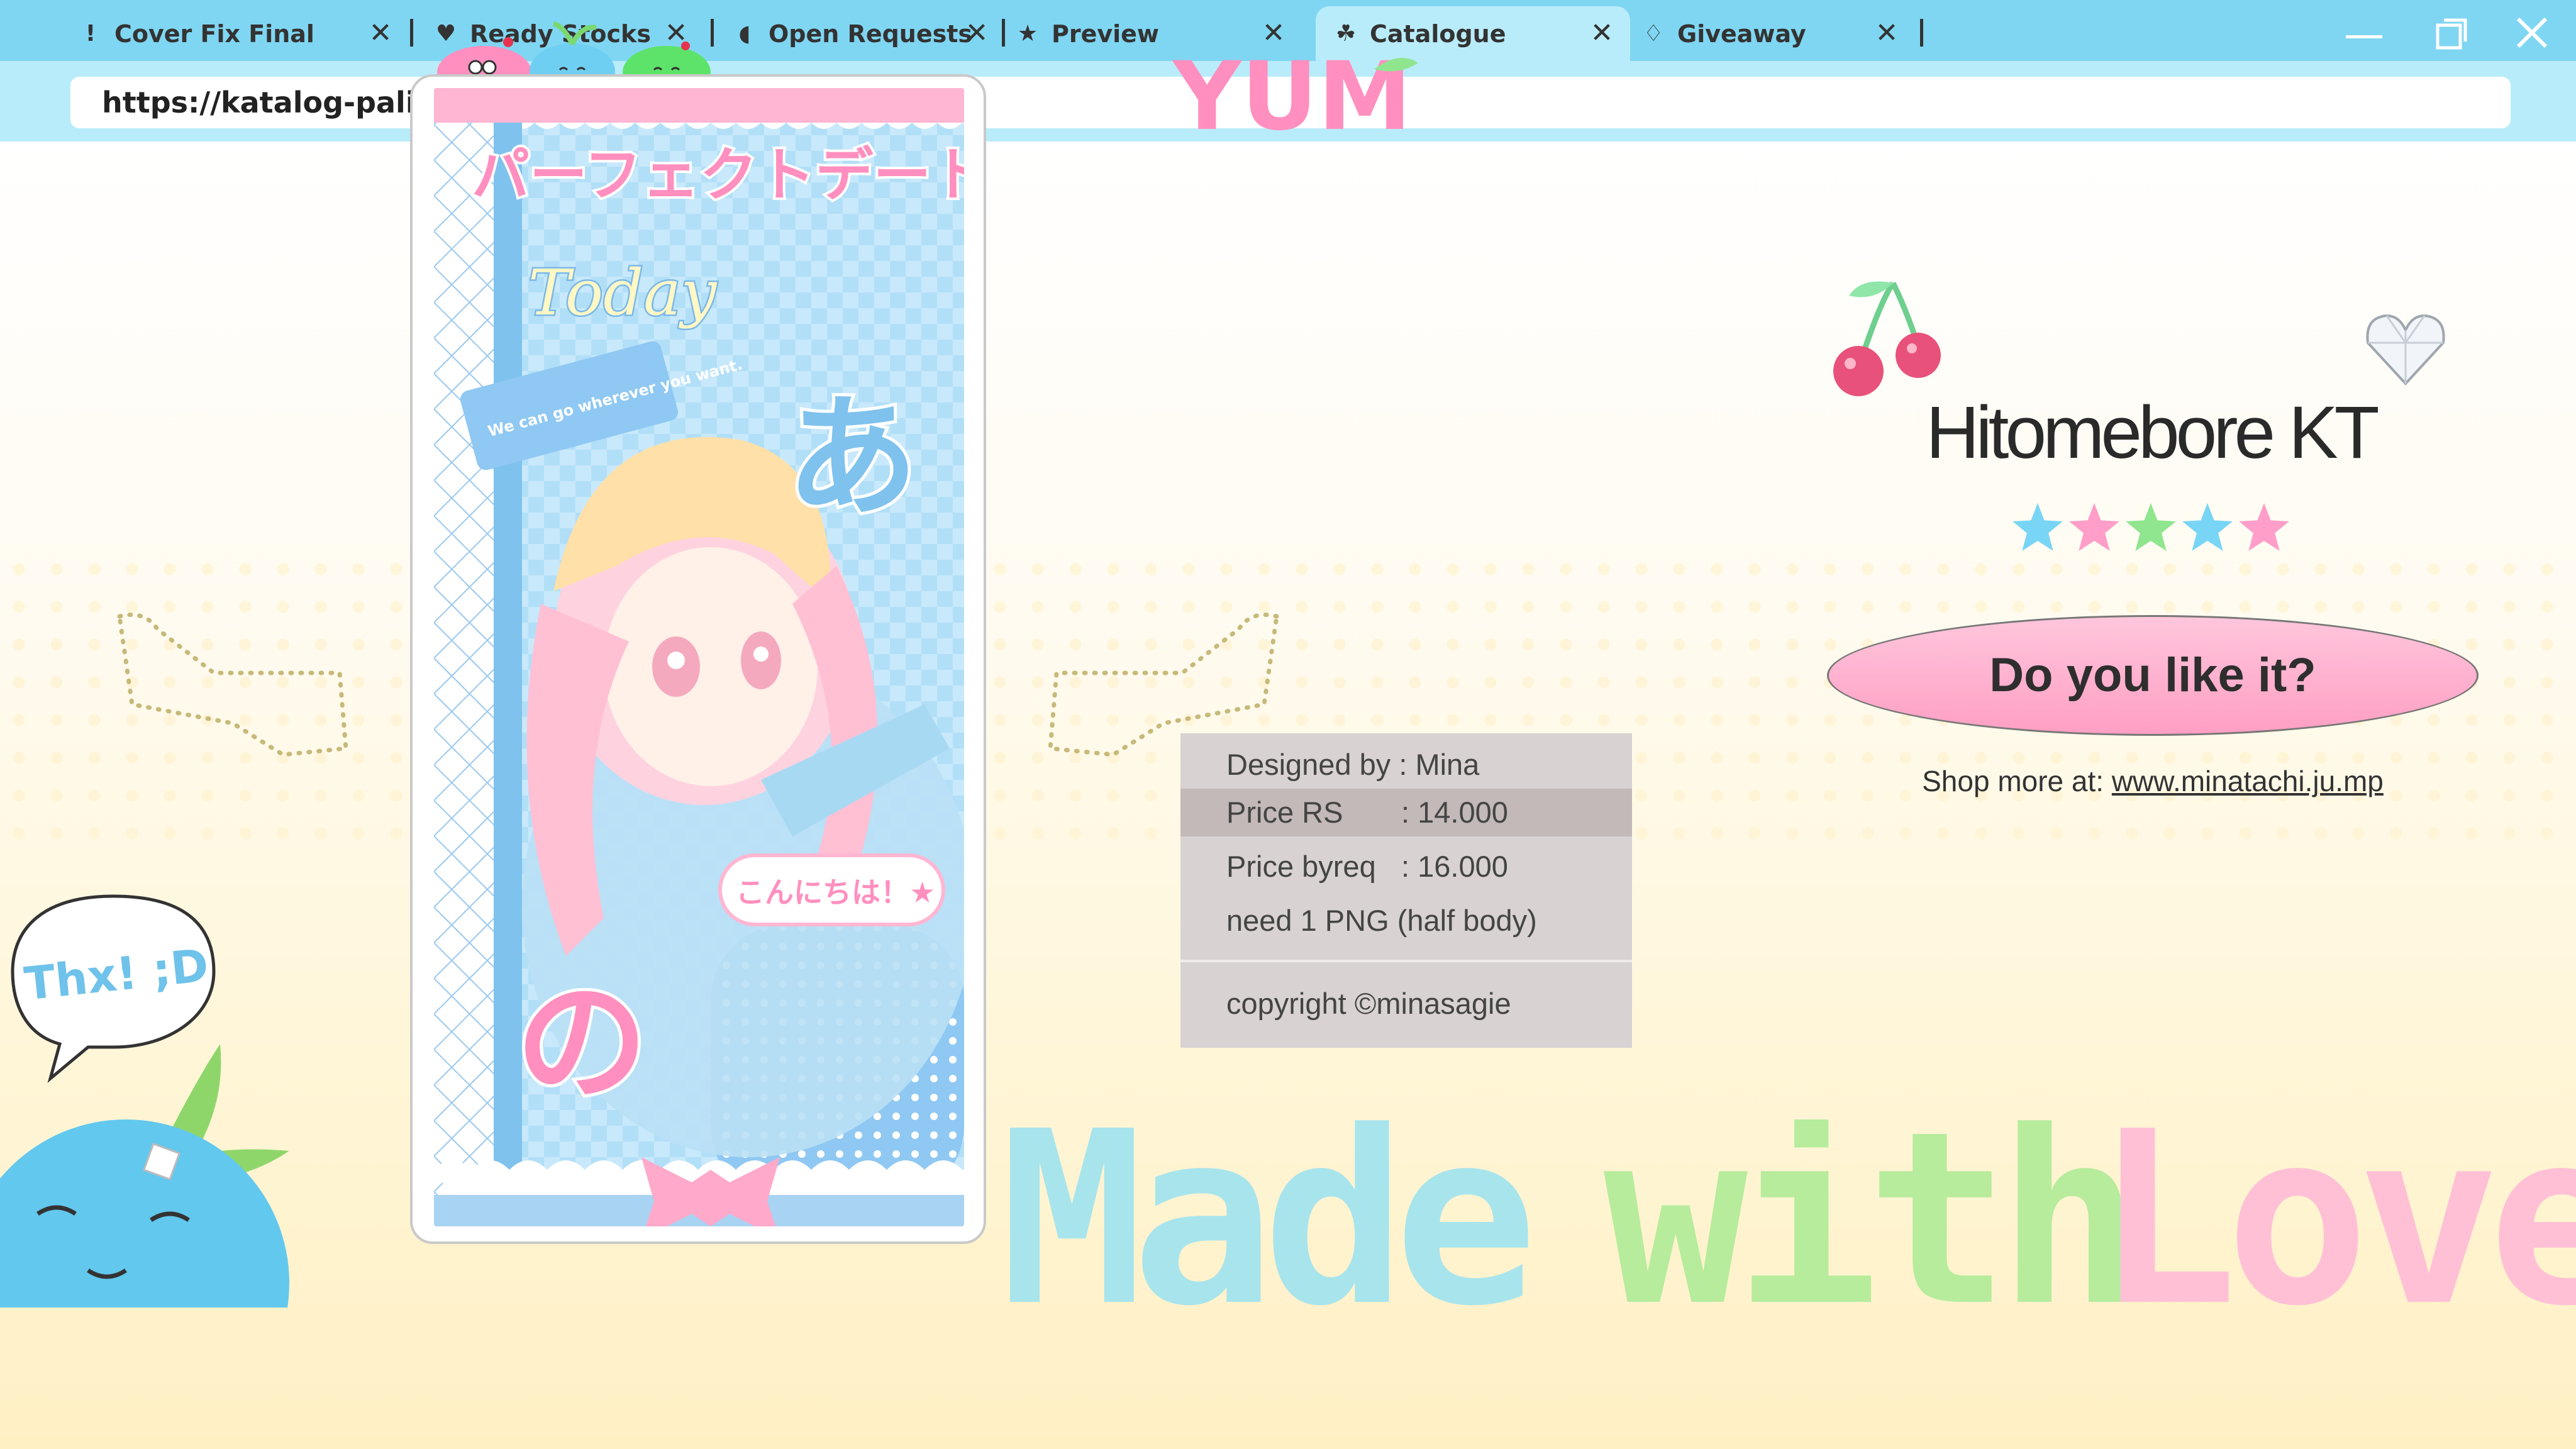 This screenshot has width=2576, height=1449. I want to click on tab-label: Preview, so click(1106, 33).